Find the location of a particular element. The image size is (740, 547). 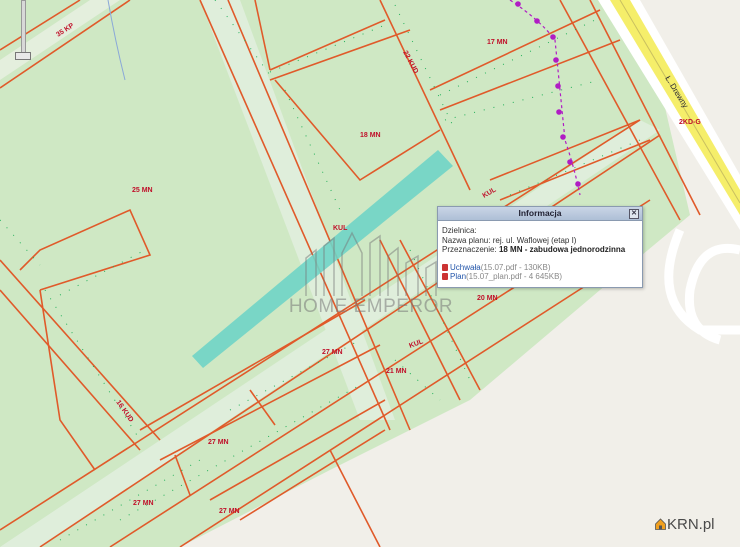

district-label: Dzielnica: is located at coordinates (459, 230).